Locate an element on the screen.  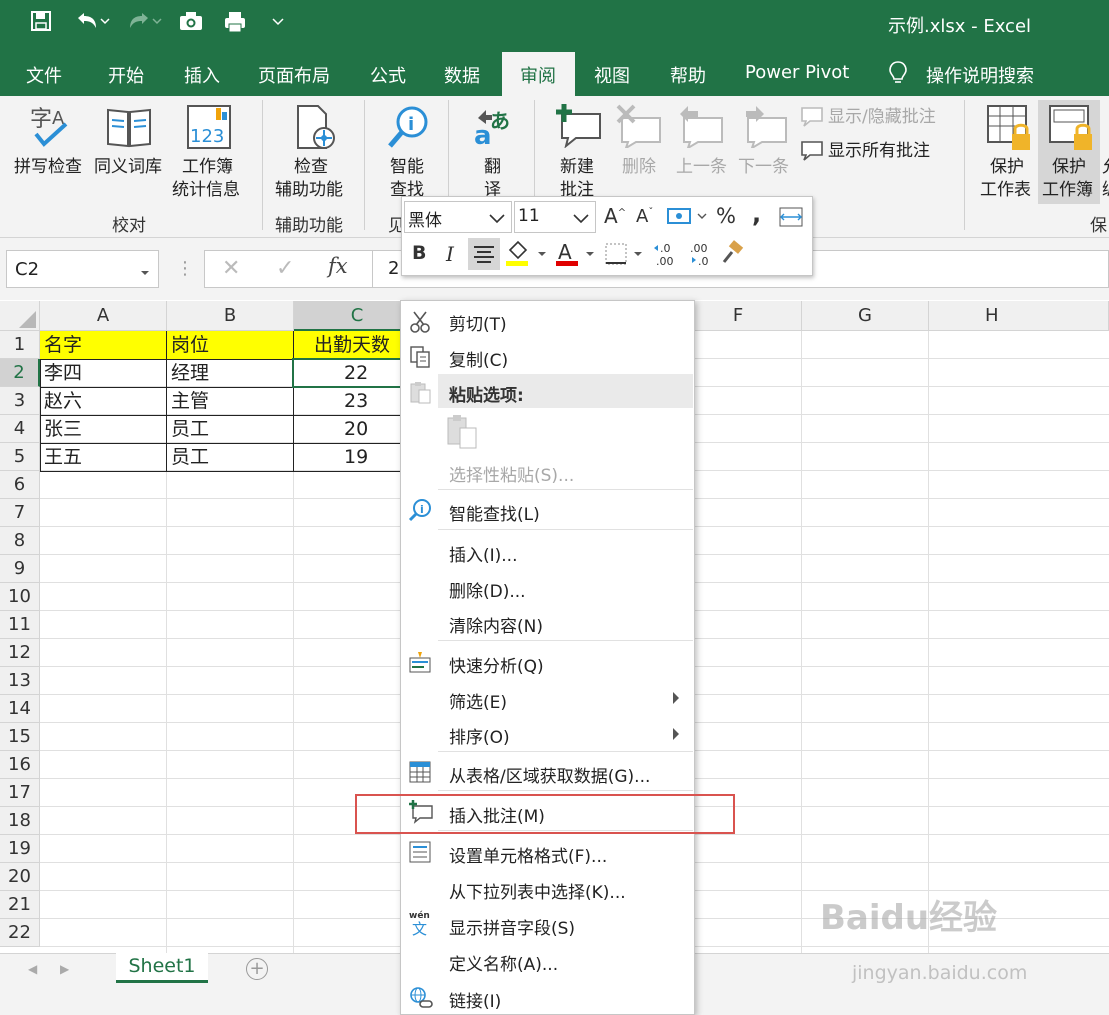
row-header: 18 is located at coordinates (20, 821).